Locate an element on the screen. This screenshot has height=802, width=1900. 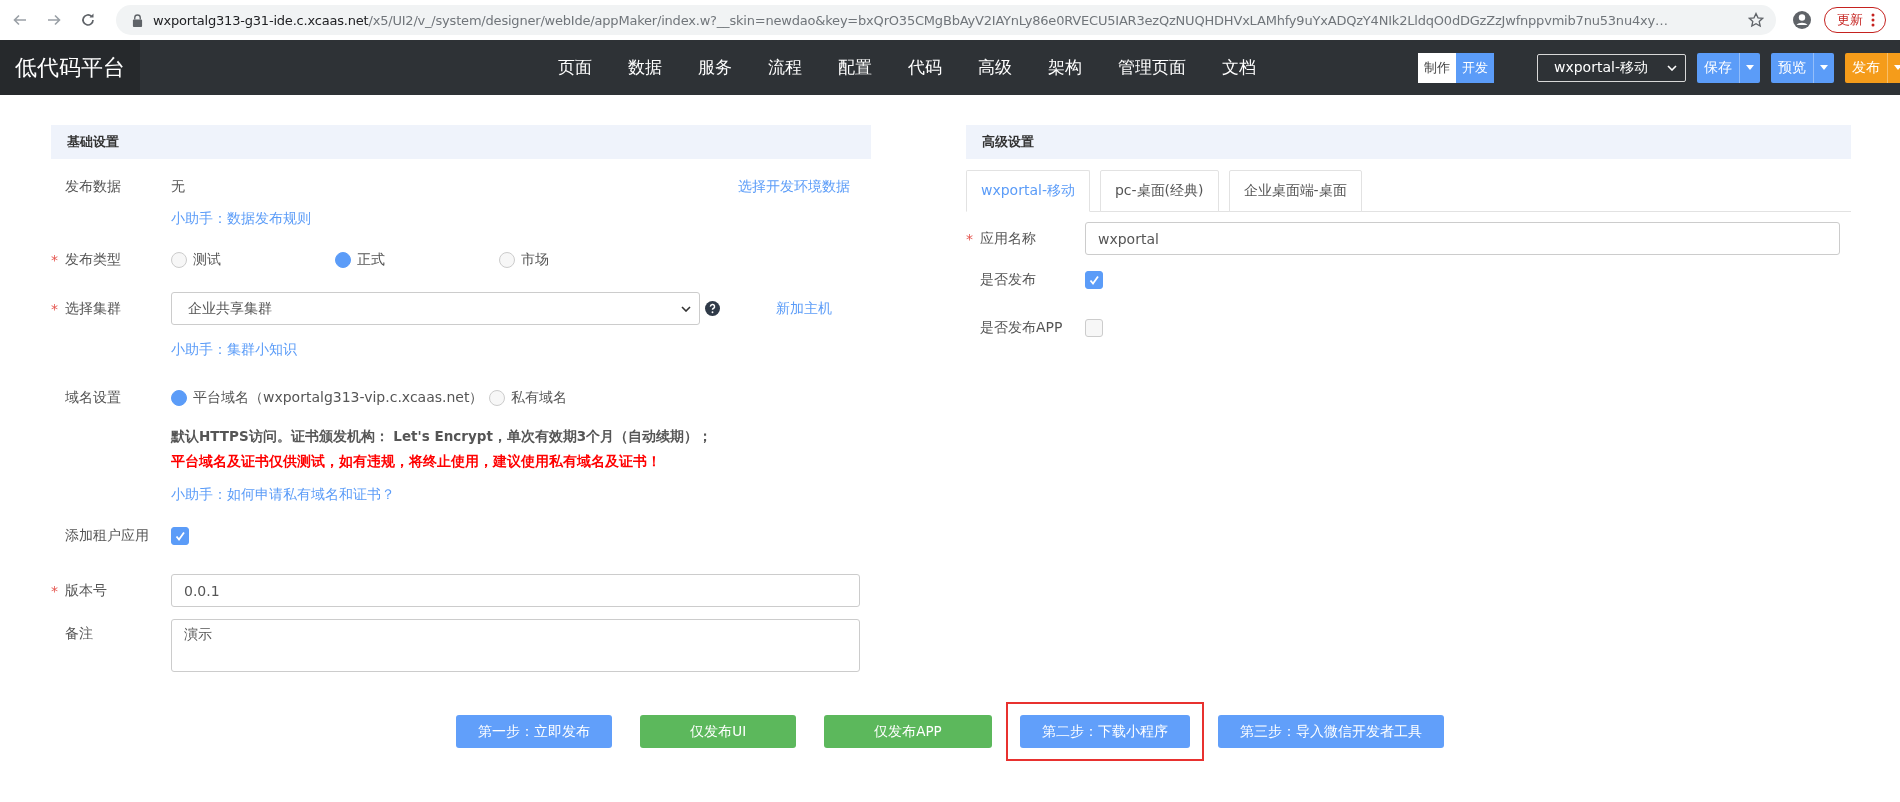
radio-label: 测试 is located at coordinates (207, 260).